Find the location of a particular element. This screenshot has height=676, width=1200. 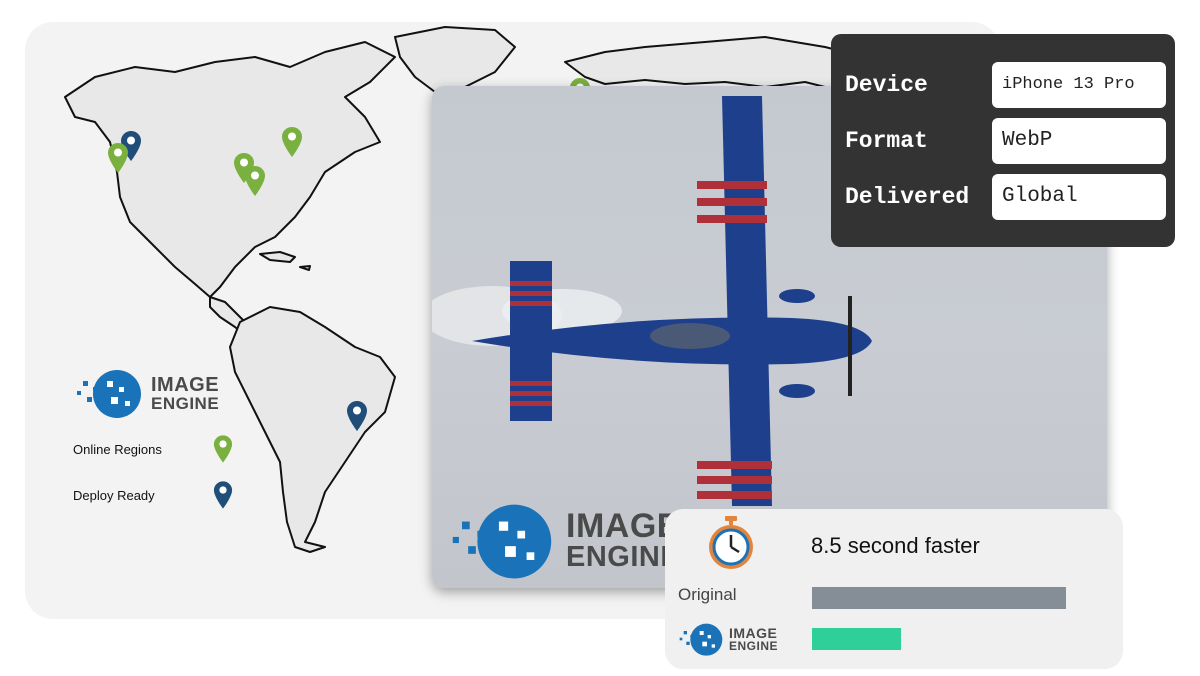

info-label: Format is located at coordinates (886, 140).